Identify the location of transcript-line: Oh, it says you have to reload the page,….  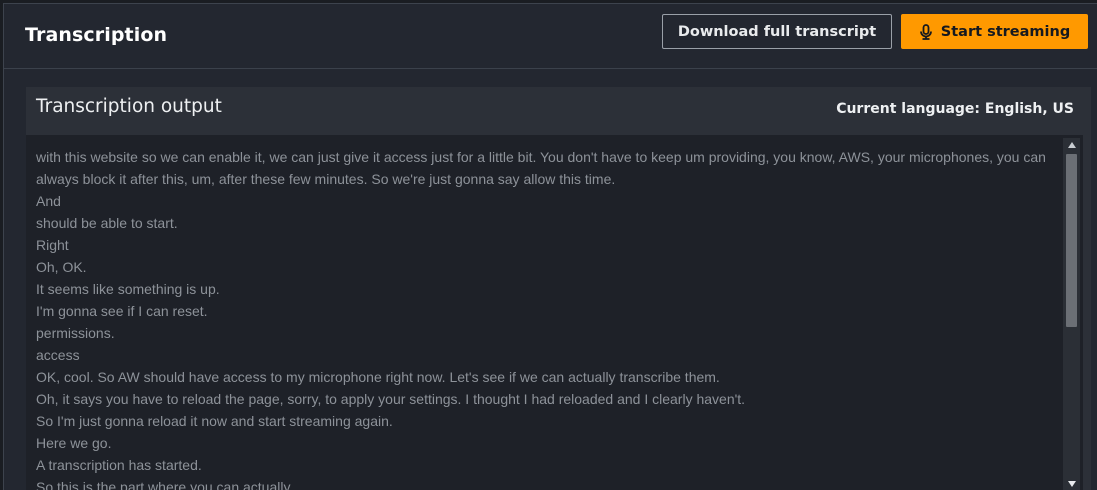
(391, 399).